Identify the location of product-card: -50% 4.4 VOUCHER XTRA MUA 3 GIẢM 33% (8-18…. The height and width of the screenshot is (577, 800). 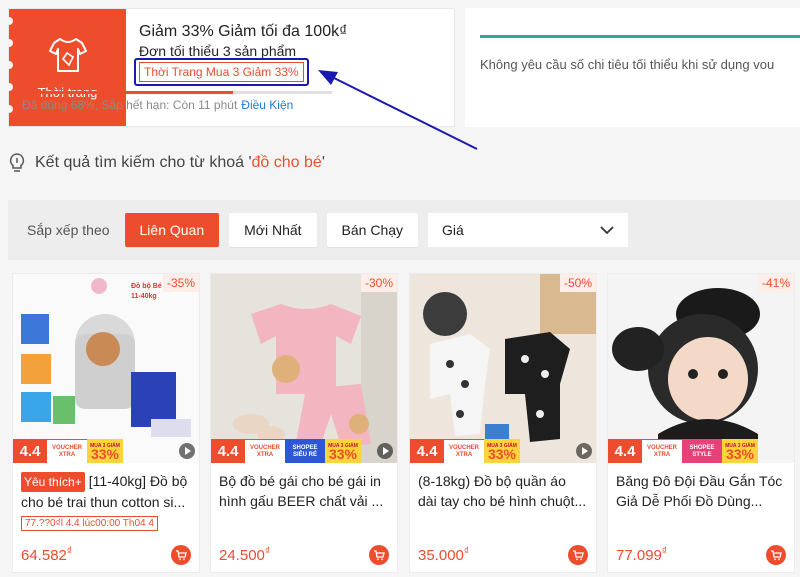
(503, 423).